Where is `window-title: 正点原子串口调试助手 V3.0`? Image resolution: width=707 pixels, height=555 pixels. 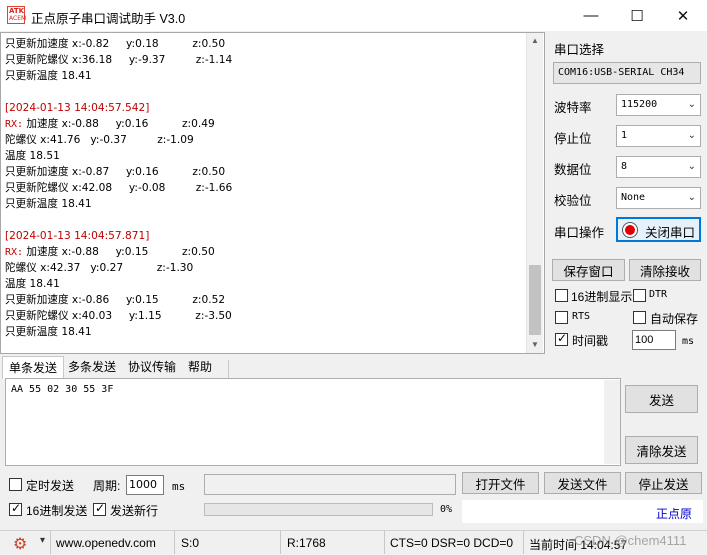
window-title: 正点原子串口调试助手 V3.0 is located at coordinates (108, 19).